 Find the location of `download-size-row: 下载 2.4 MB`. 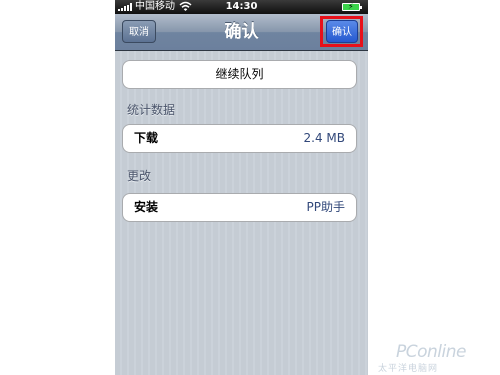

download-size-row: 下载 2.4 MB is located at coordinates (239, 138).